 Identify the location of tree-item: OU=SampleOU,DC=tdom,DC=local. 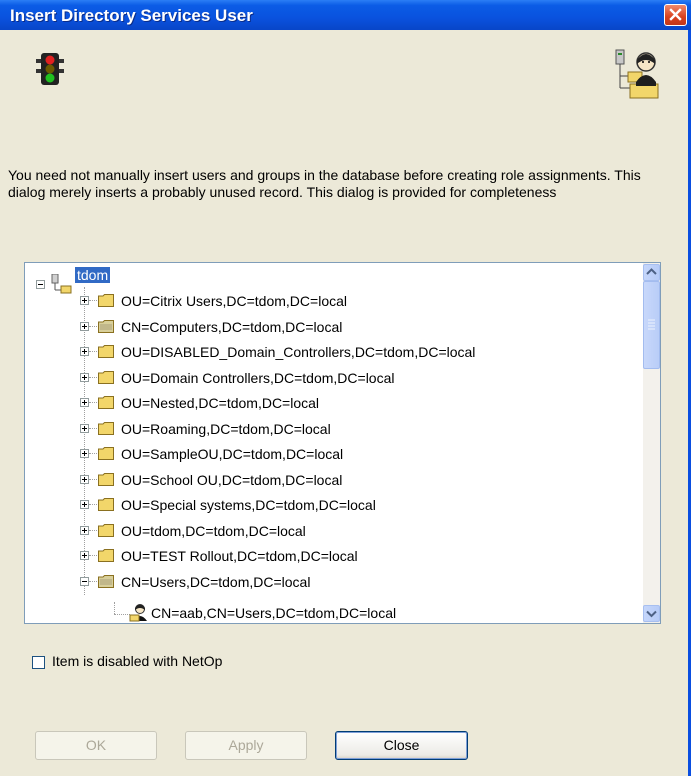
(232, 454).